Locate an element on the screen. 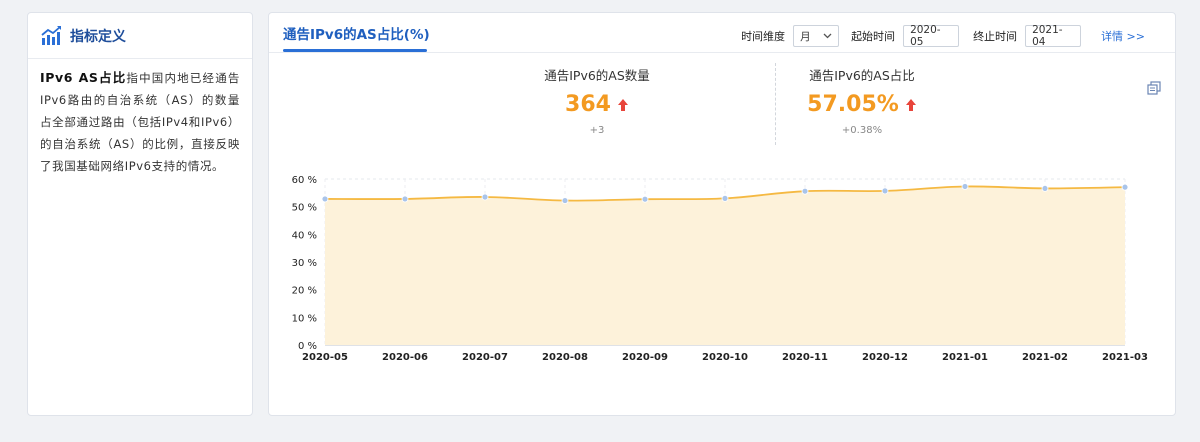 The width and height of the screenshot is (1200, 442). definition-header: 指标定义 is located at coordinates (140, 36).